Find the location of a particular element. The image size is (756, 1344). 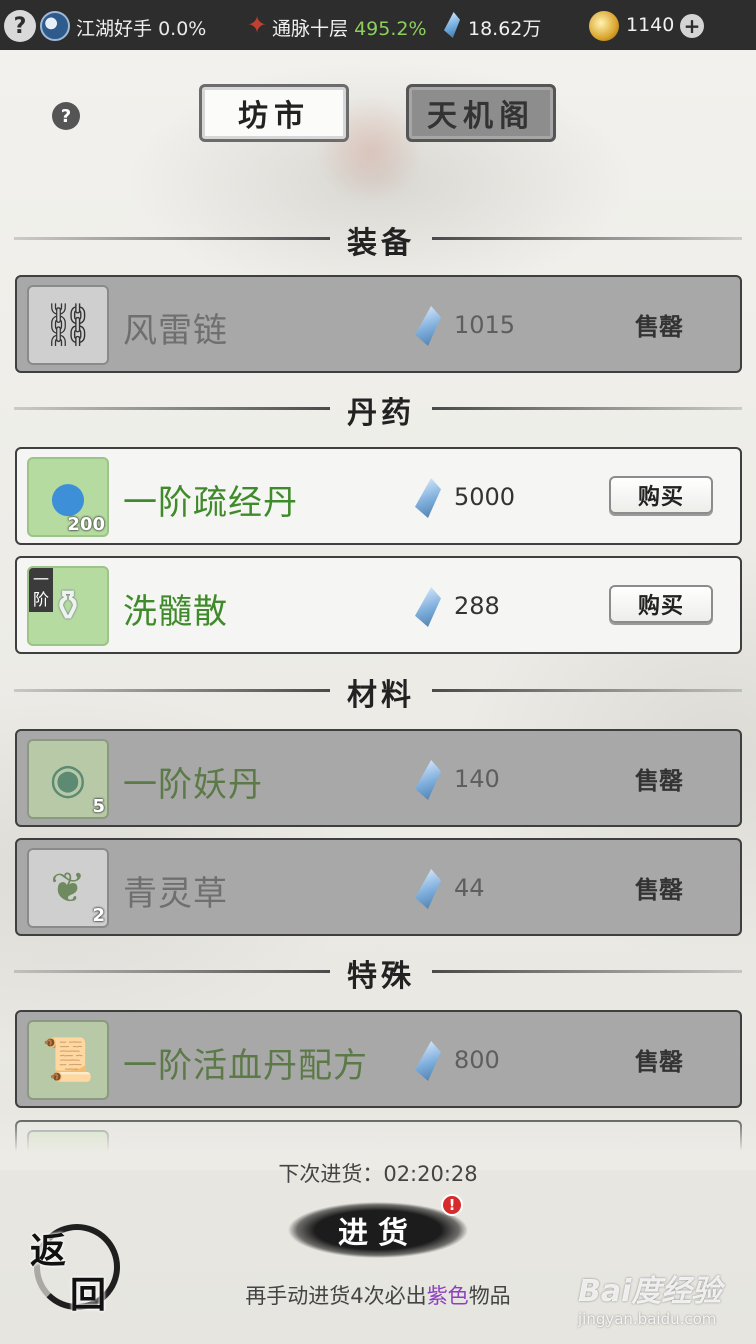

restock-timer-label: 下次进货： is located at coordinates (331, 1174).